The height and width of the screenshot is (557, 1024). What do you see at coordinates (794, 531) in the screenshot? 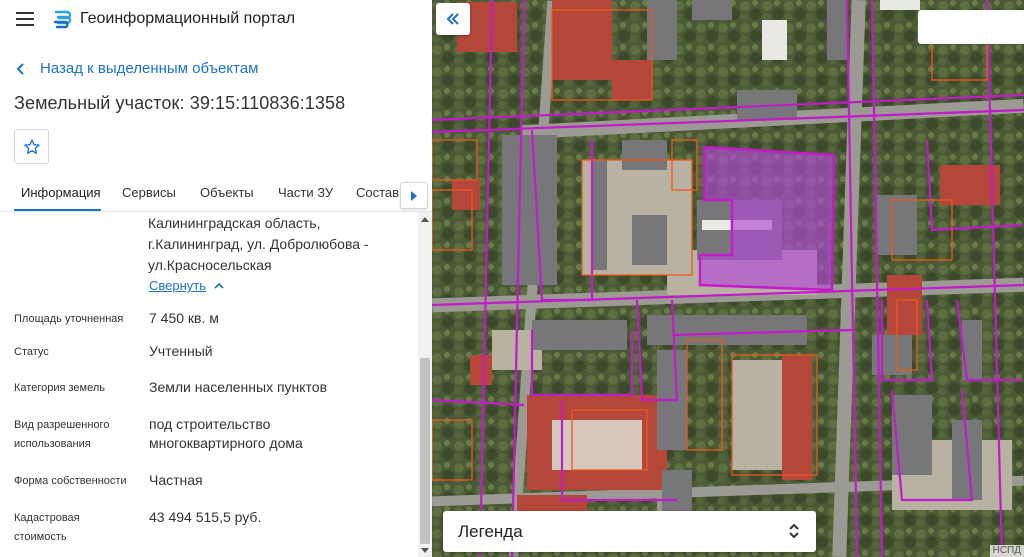
I see `expand-collapse-icon` at bounding box center [794, 531].